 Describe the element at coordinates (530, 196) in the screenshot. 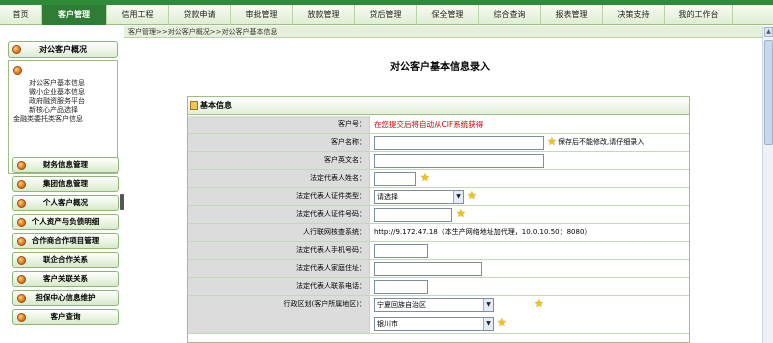

I see `value-legal-rep-id-type: 请选择 ▼ ★` at that location.